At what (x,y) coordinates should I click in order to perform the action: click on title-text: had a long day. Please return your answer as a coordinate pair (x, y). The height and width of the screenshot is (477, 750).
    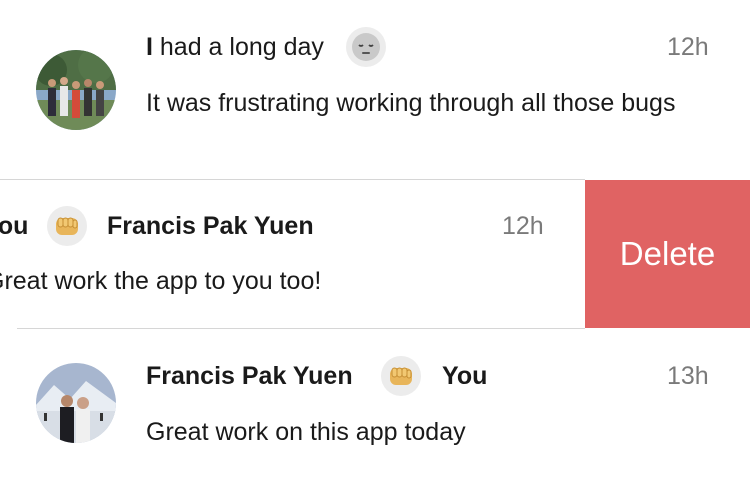
    Looking at the image, I should click on (238, 47).